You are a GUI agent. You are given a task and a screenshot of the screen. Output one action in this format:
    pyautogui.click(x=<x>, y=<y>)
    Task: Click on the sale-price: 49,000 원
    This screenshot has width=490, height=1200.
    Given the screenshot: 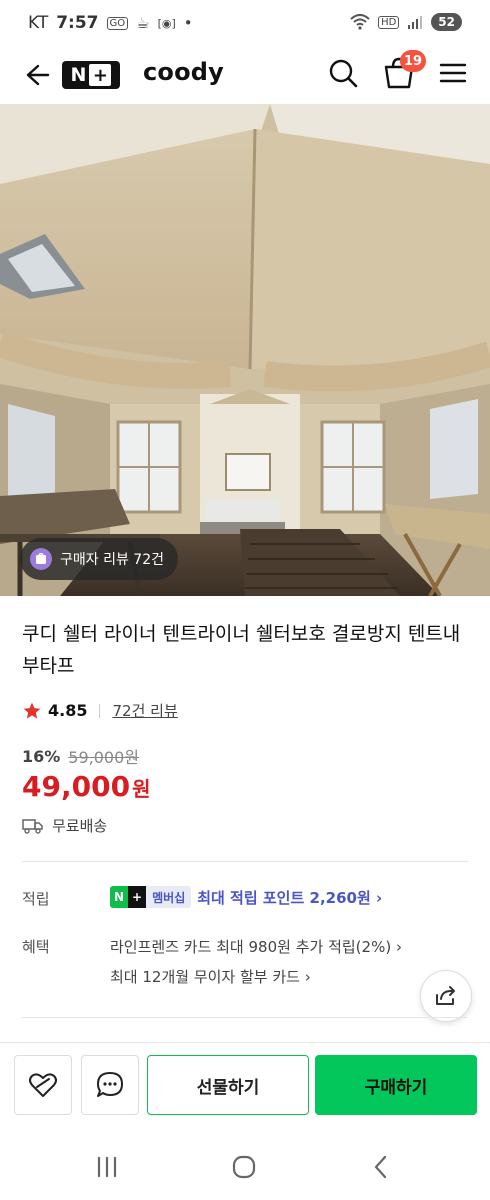 What is the action you would take?
    pyautogui.click(x=86, y=786)
    